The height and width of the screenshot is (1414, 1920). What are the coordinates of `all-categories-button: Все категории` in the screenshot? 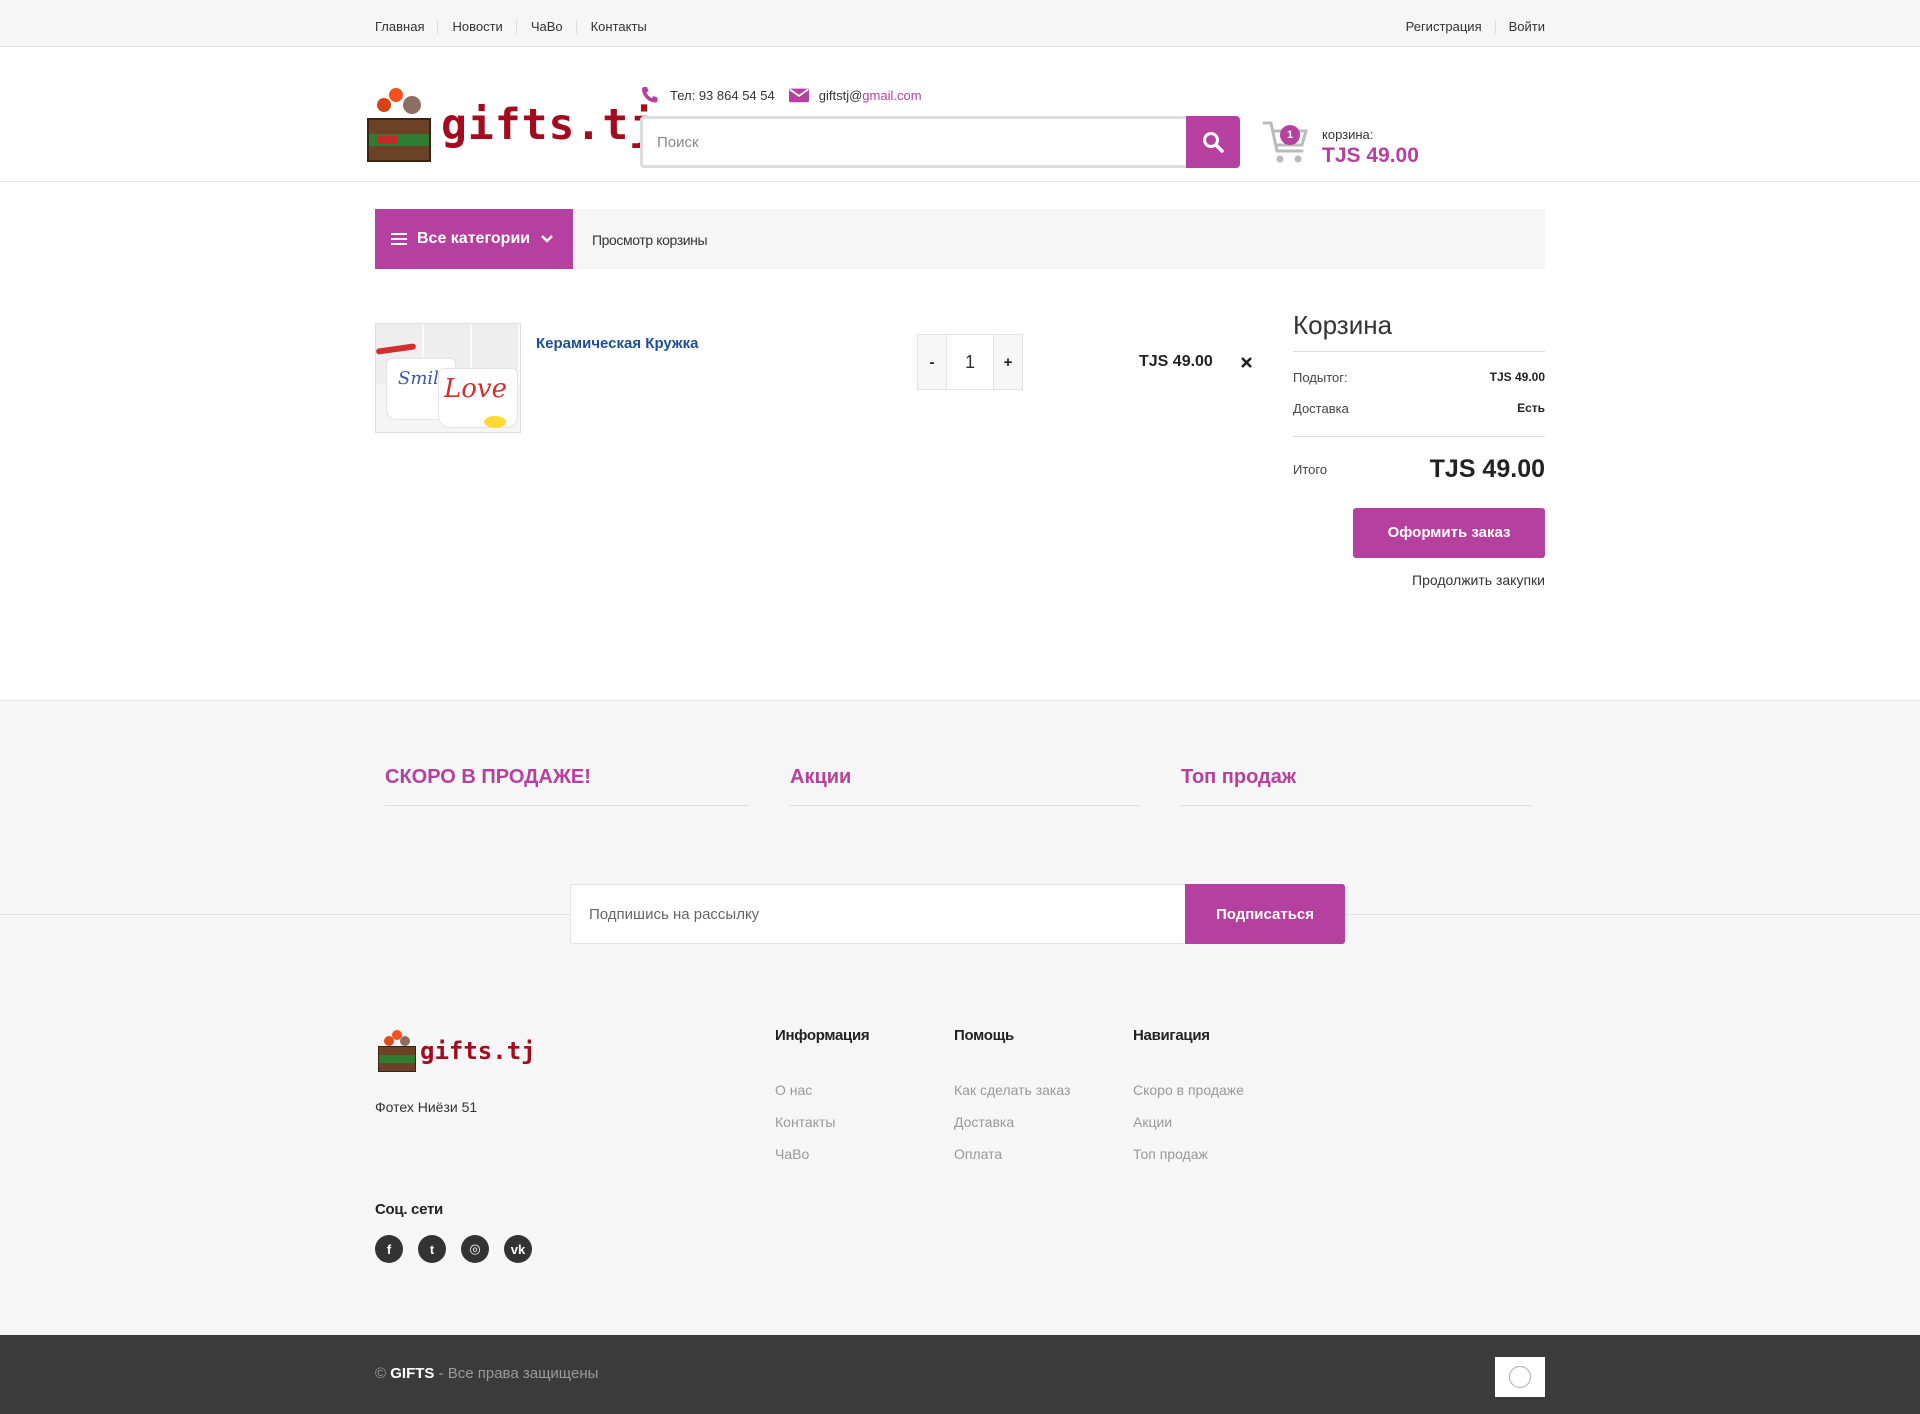 It's located at (474, 239).